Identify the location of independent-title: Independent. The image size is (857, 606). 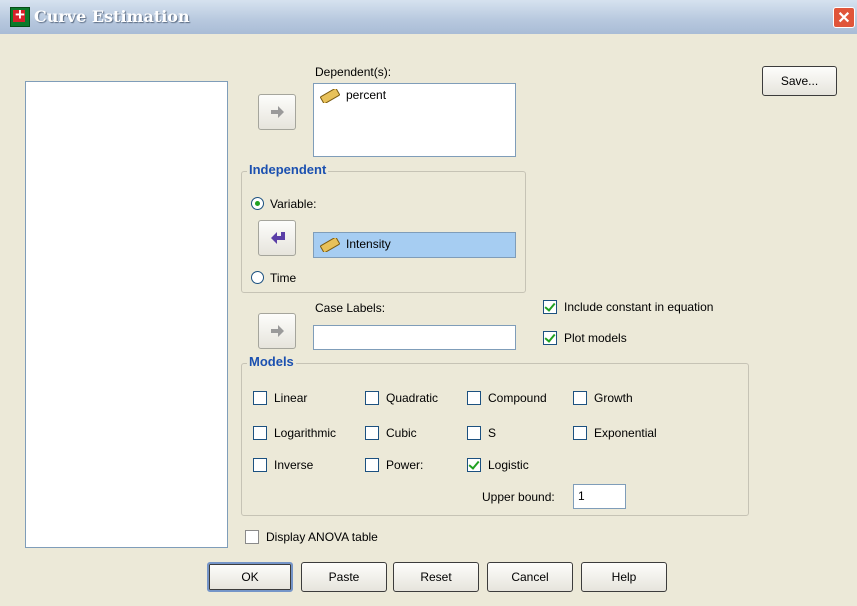
(288, 169).